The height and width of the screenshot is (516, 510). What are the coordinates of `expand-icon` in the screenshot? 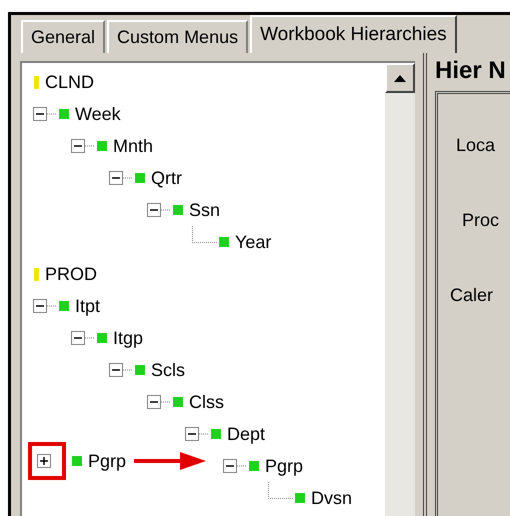 It's located at (44, 461).